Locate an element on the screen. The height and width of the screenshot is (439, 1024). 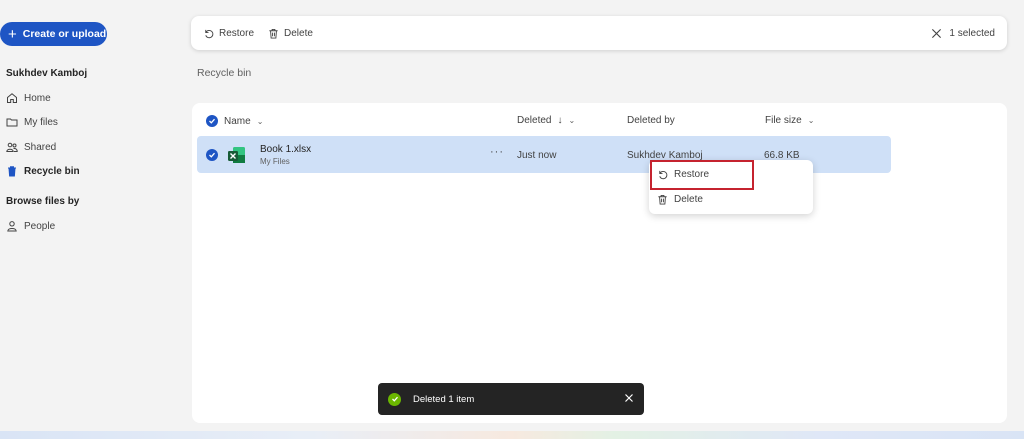
more-options-icon: ··· is located at coordinates (497, 152).